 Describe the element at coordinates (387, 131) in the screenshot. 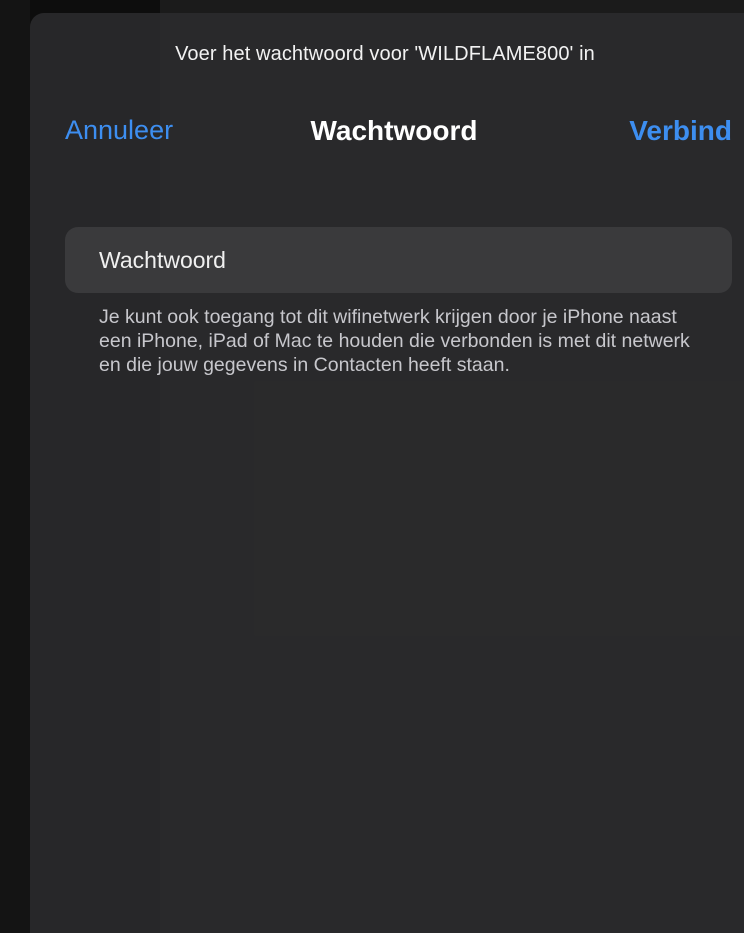

I see `navigation-bar: Annuleer Wachtwoord Verbind` at that location.